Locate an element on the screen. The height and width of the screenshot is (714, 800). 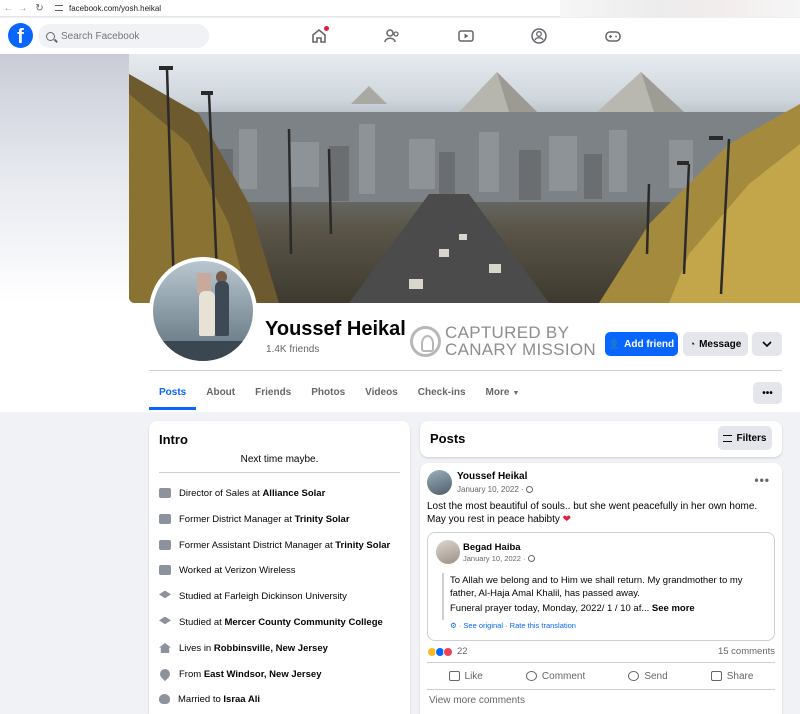
friends-icon is located at coordinates (392, 36).